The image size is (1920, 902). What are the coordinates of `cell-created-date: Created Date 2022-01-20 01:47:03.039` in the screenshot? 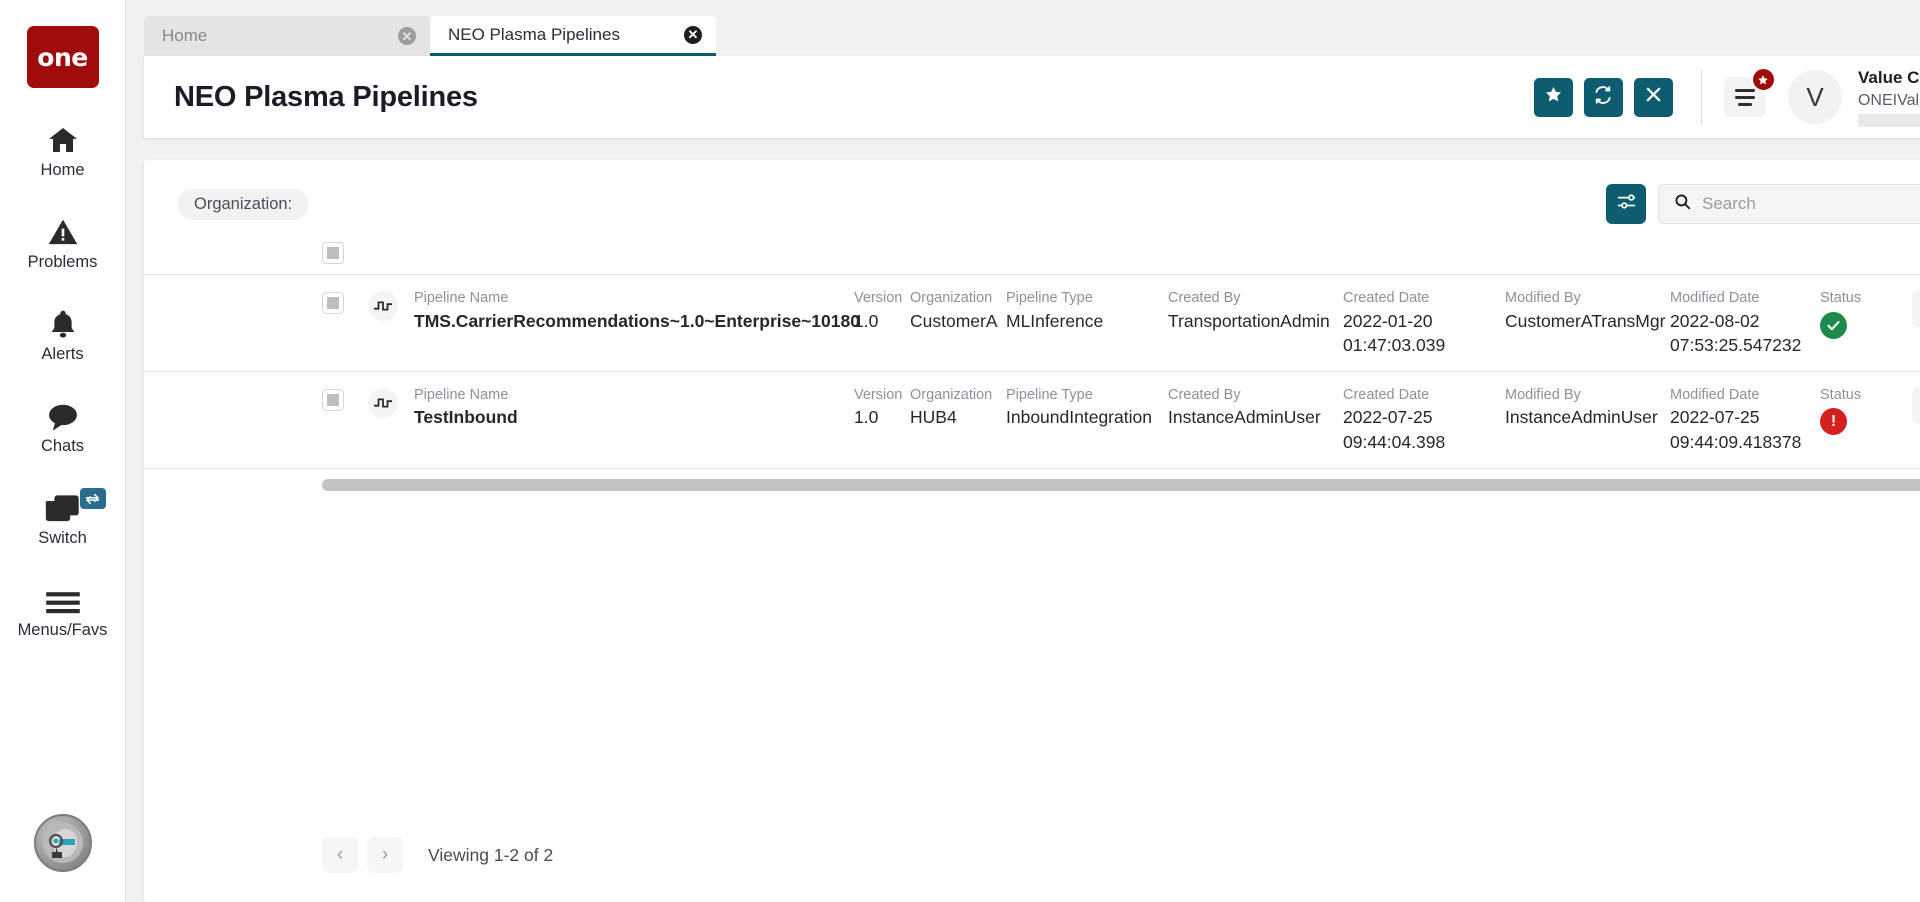 It's located at (1424, 323).